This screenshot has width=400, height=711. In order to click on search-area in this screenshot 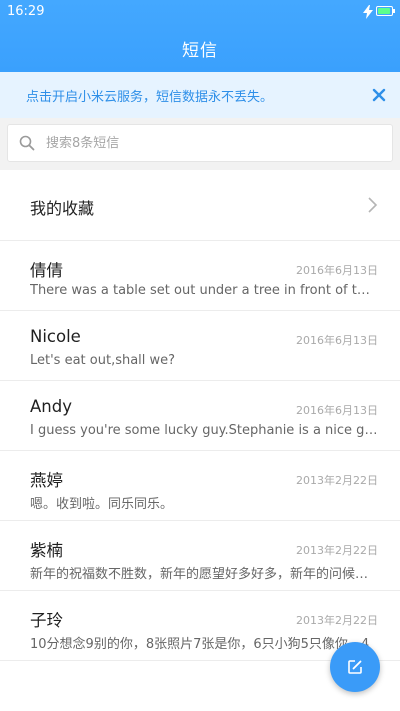, I will do `click(200, 144)`.